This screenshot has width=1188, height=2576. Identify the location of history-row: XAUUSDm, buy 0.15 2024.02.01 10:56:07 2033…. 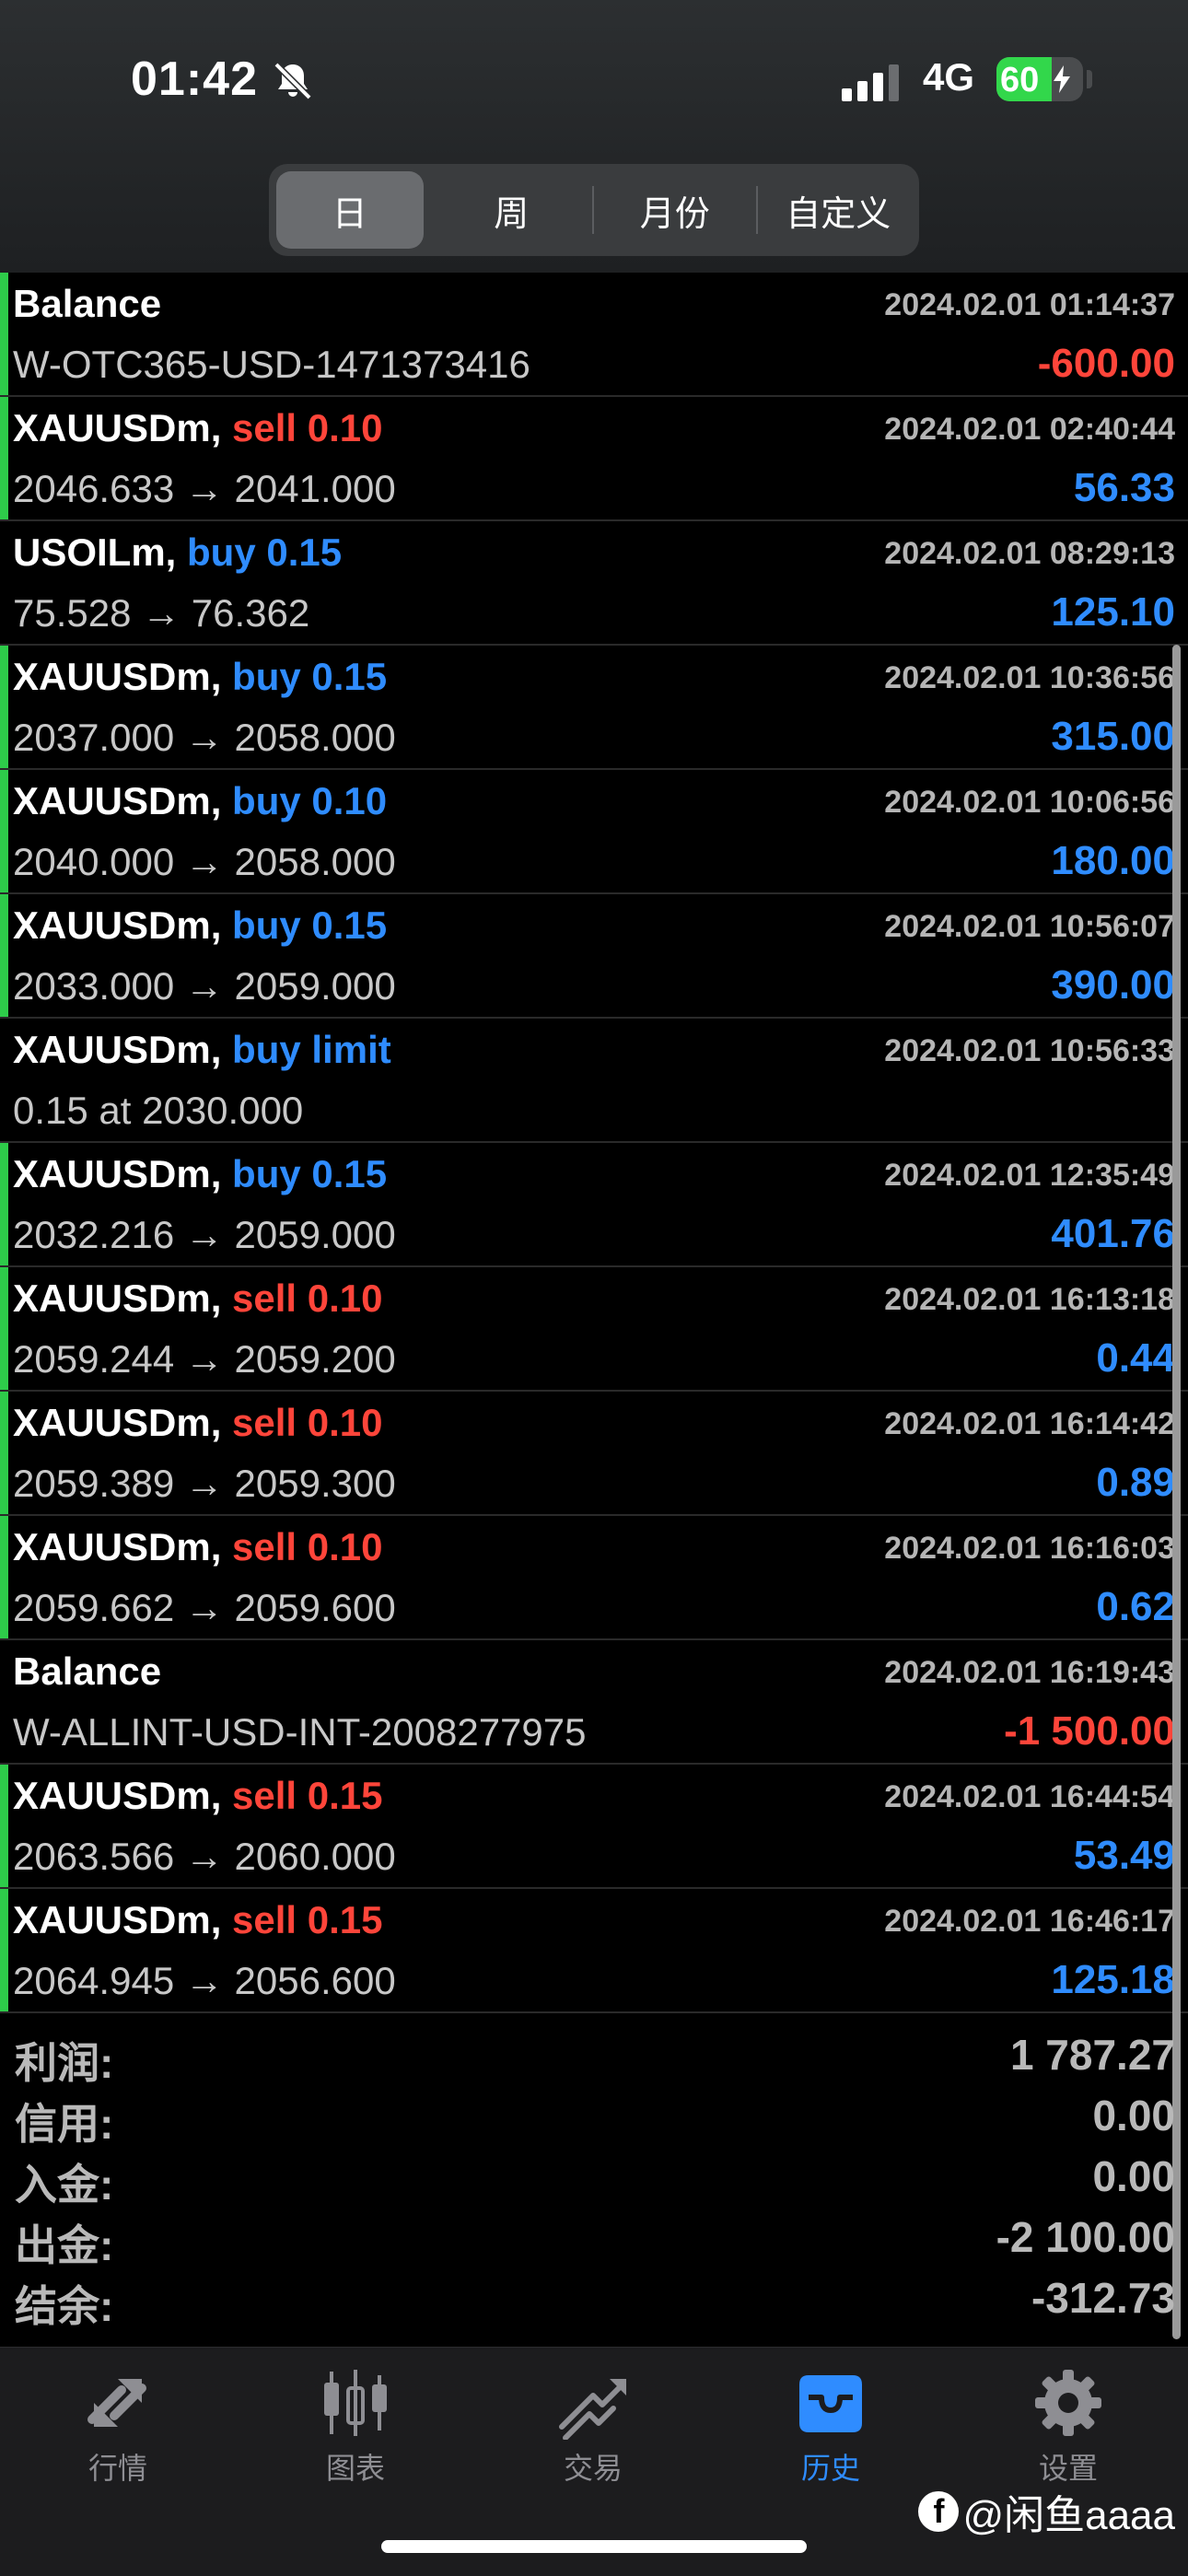
(594, 956).